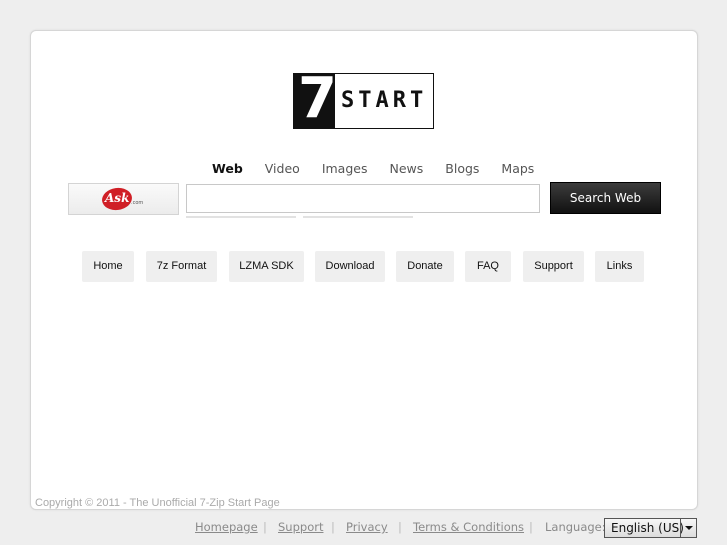  I want to click on tab-web: Web, so click(227, 168).